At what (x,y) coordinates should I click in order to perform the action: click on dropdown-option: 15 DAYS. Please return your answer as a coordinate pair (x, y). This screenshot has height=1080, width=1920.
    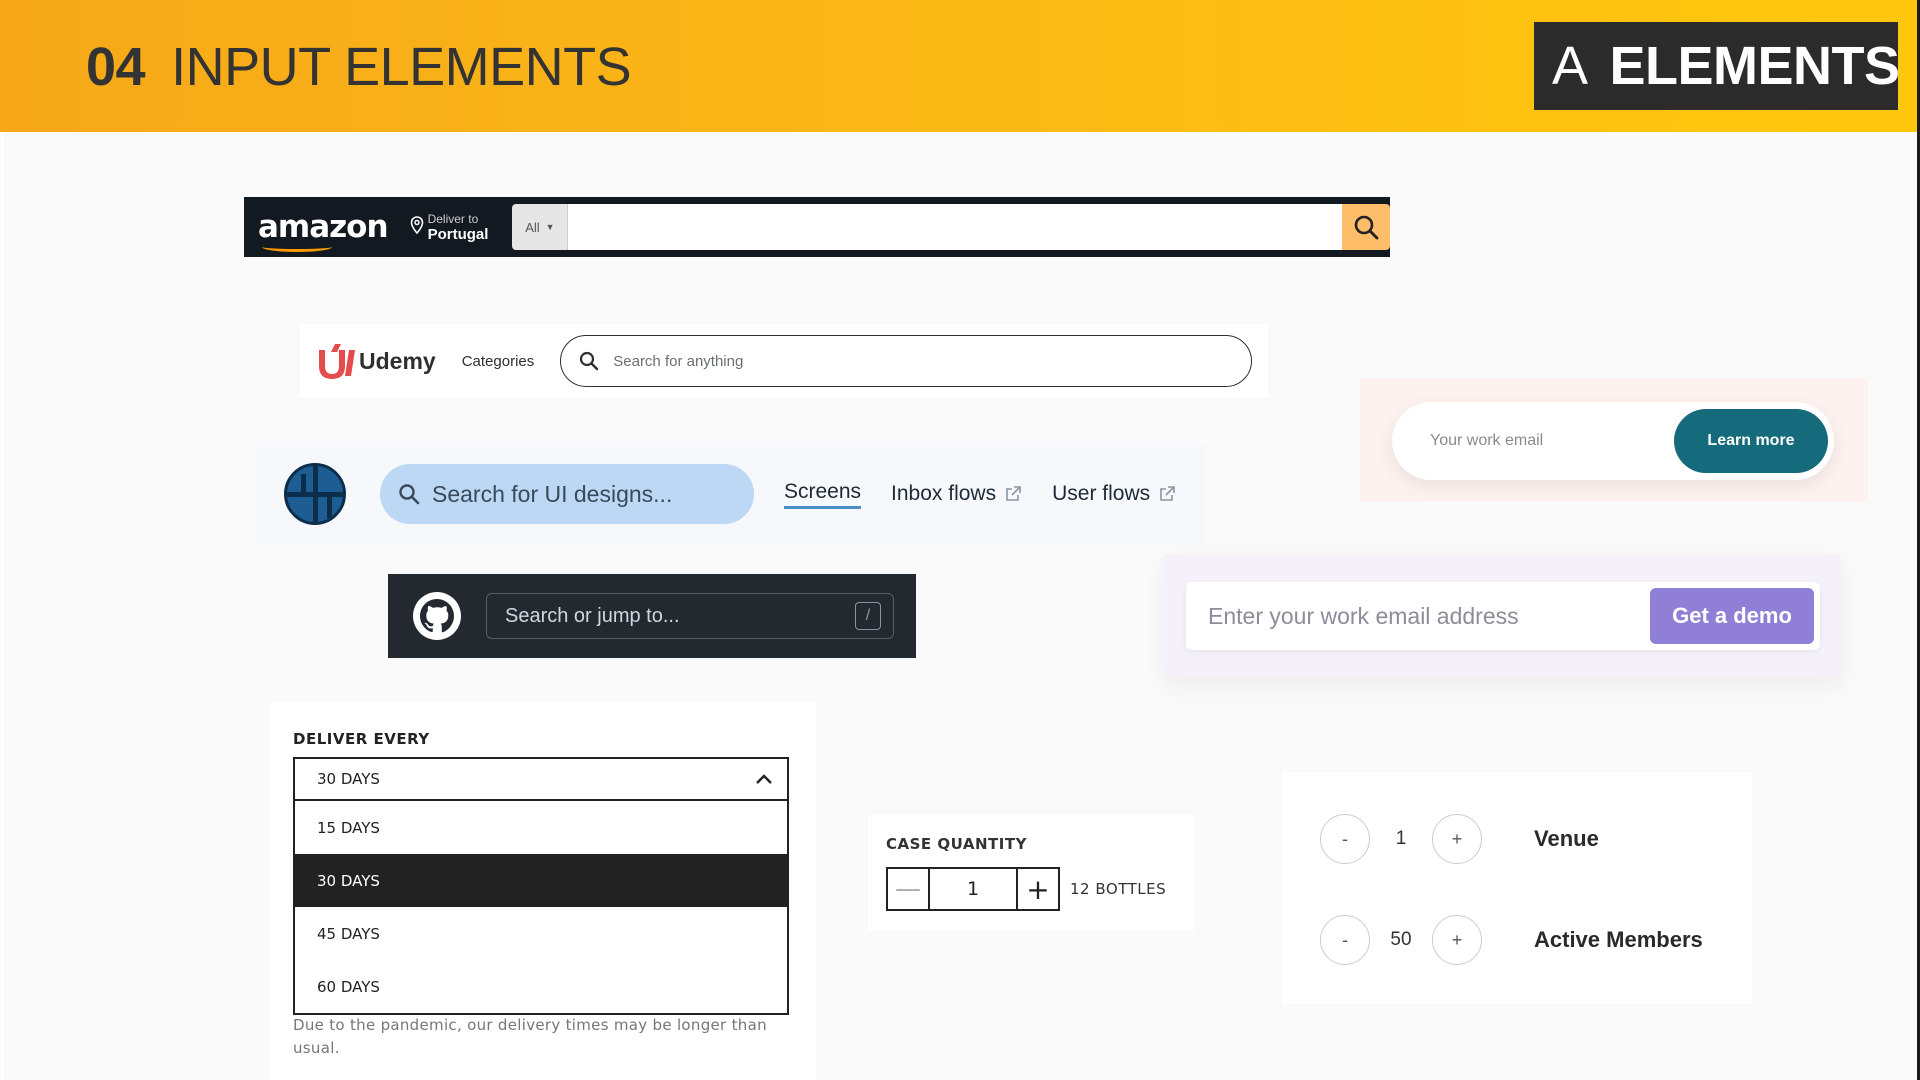
    Looking at the image, I should click on (541, 827).